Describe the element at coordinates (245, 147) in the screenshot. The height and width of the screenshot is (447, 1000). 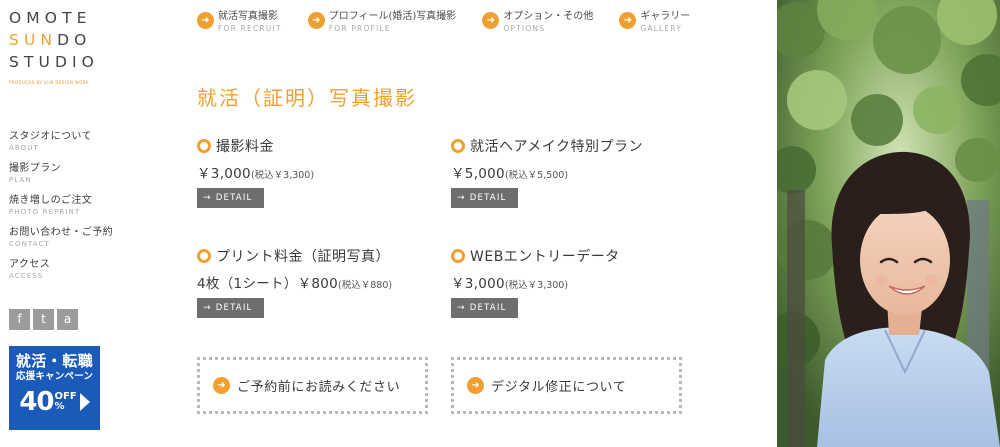
I see `plan-name: 撮影料金` at that location.